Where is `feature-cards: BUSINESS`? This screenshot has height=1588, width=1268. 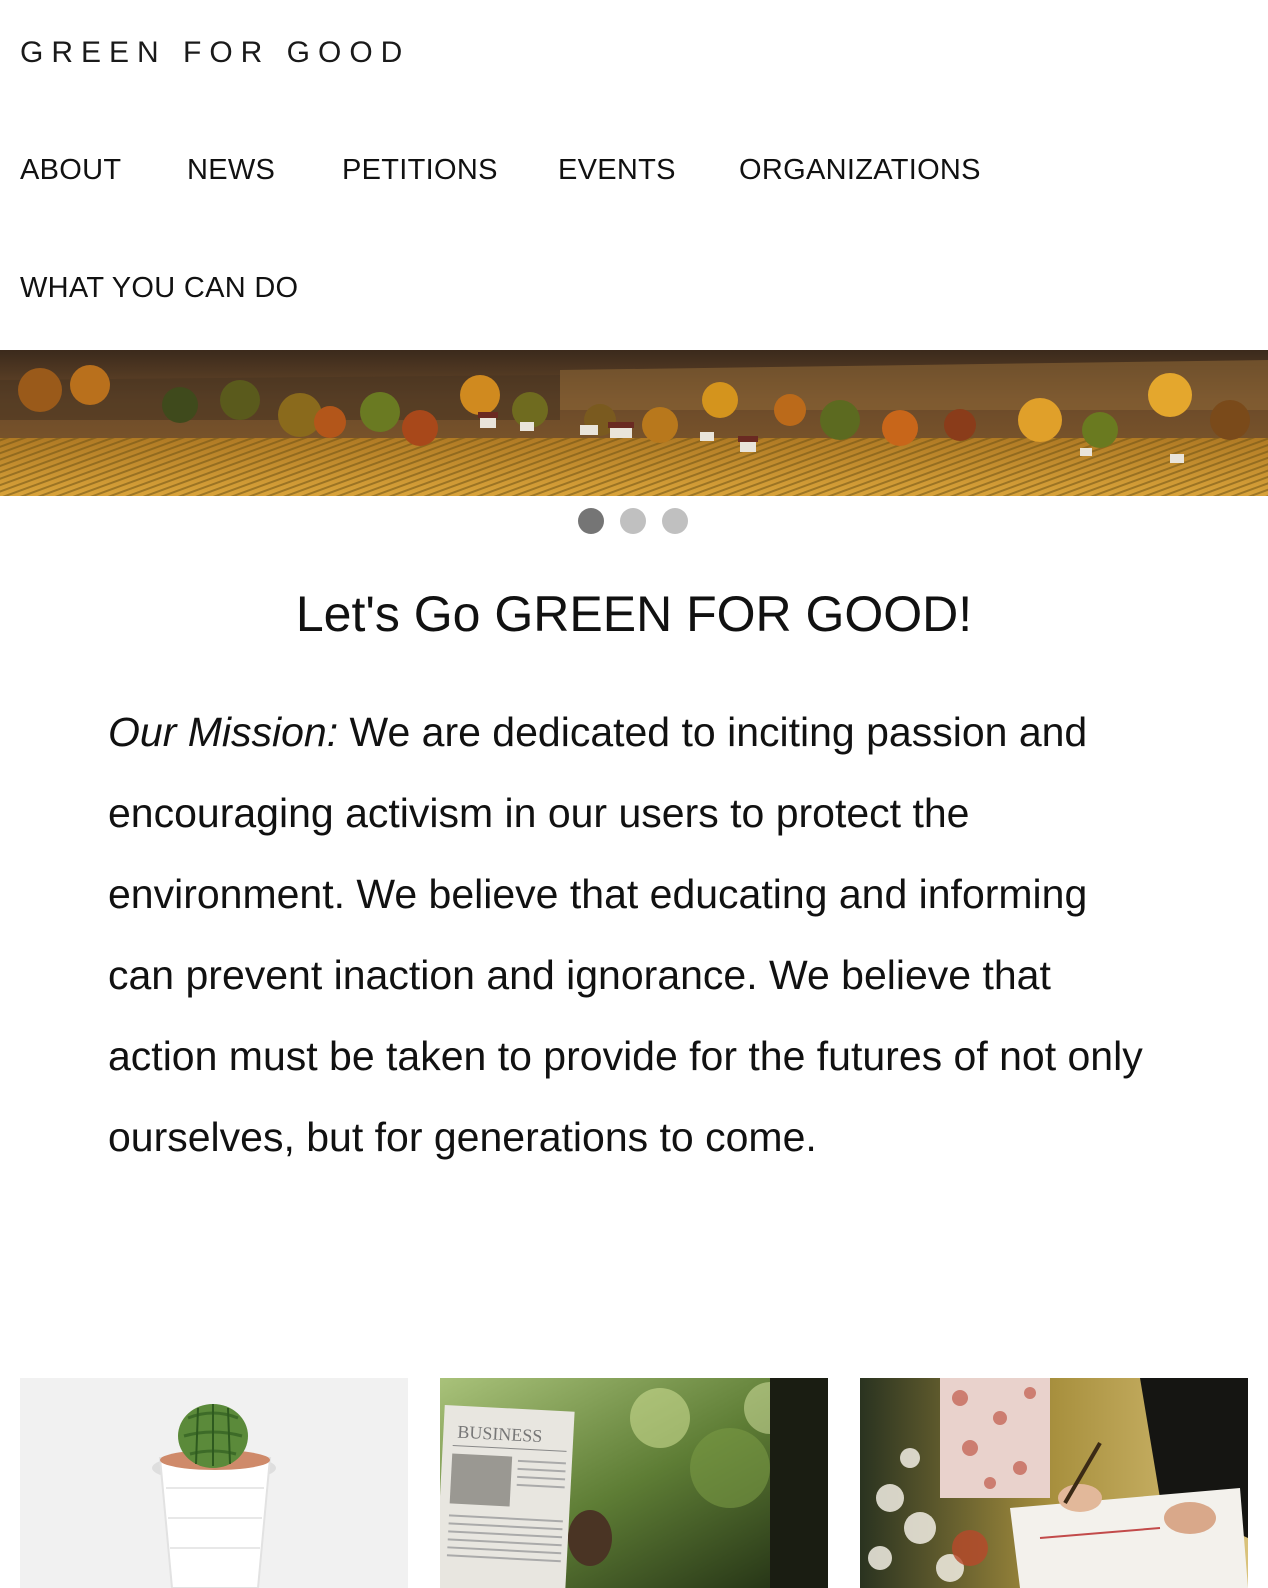
feature-cards: BUSINESS is located at coordinates (634, 1483).